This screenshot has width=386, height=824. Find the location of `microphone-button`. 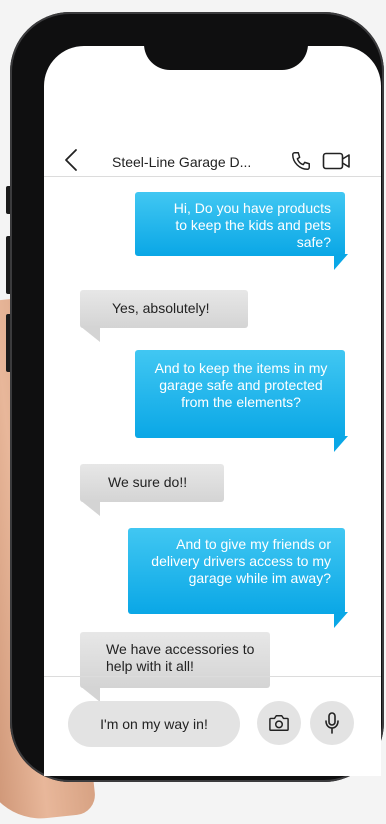

microphone-button is located at coordinates (332, 723).